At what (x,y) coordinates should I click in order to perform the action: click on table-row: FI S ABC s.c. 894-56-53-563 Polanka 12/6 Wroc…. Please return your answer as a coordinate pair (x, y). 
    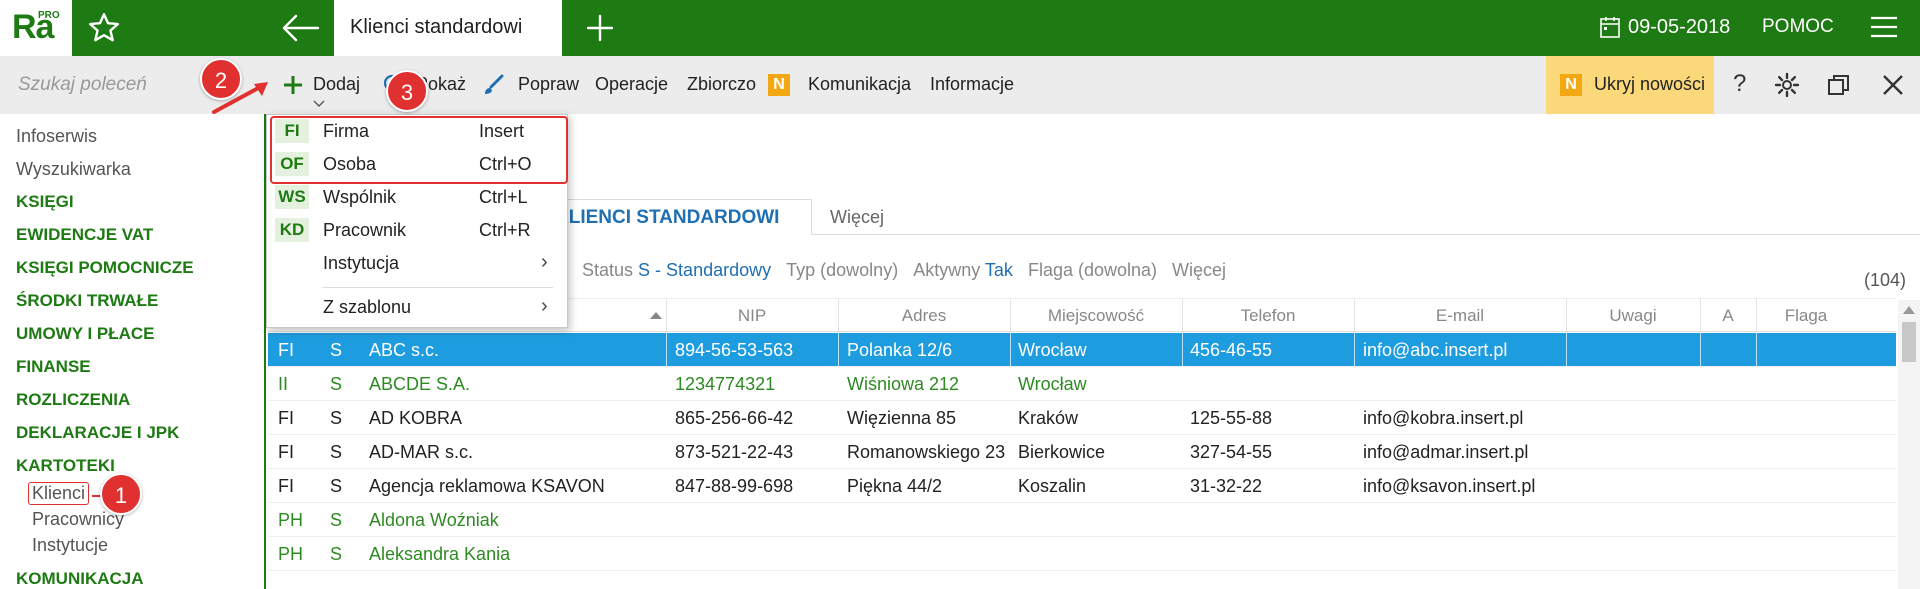
    Looking at the image, I should click on (1082, 350).